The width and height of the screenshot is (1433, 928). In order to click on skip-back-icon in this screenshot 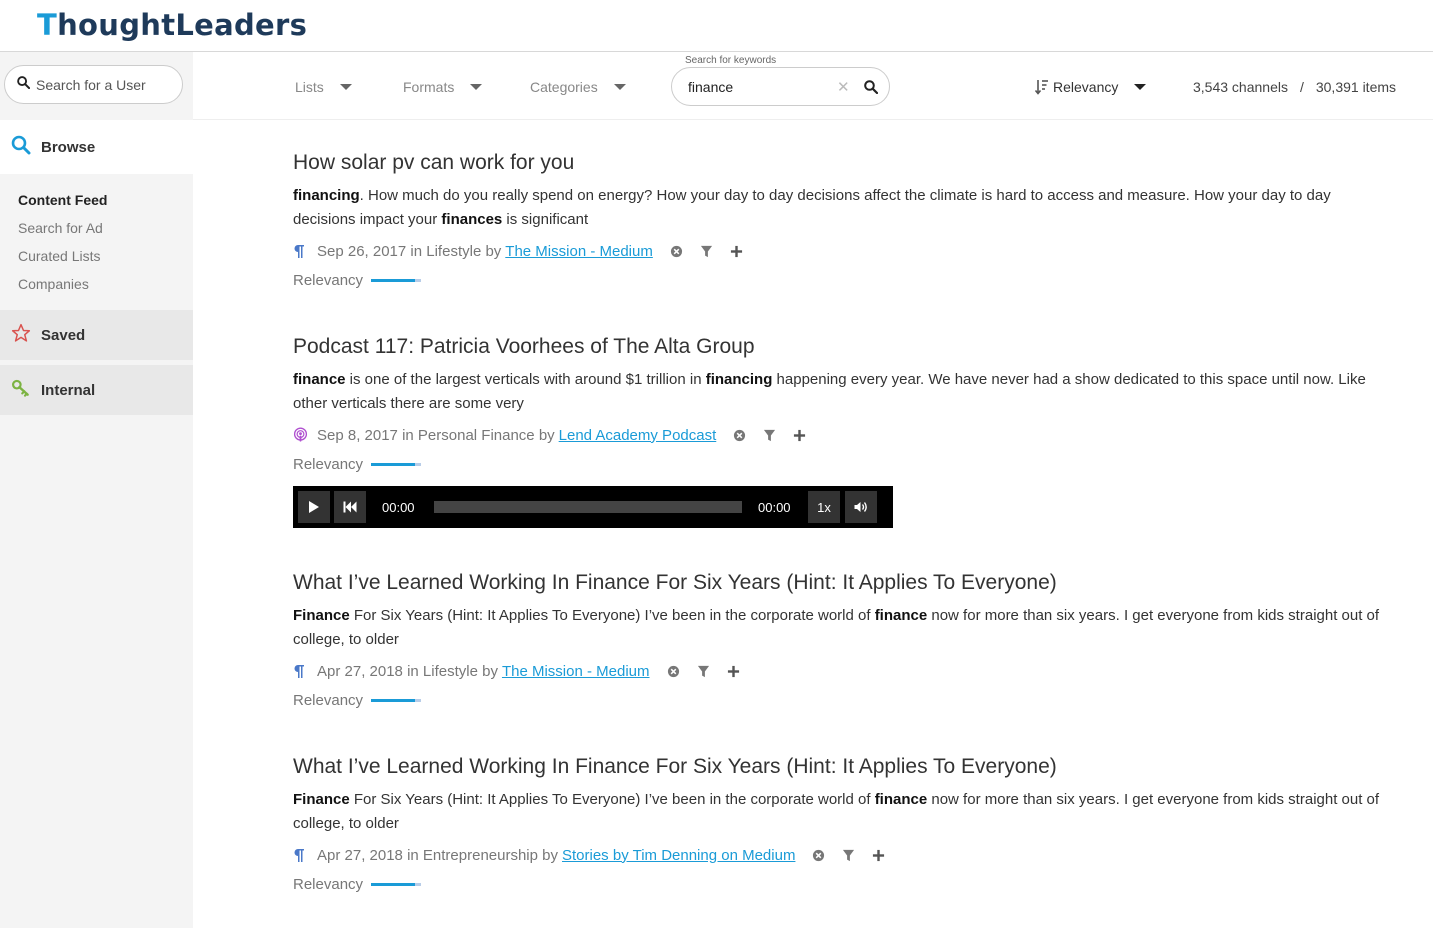, I will do `click(350, 507)`.